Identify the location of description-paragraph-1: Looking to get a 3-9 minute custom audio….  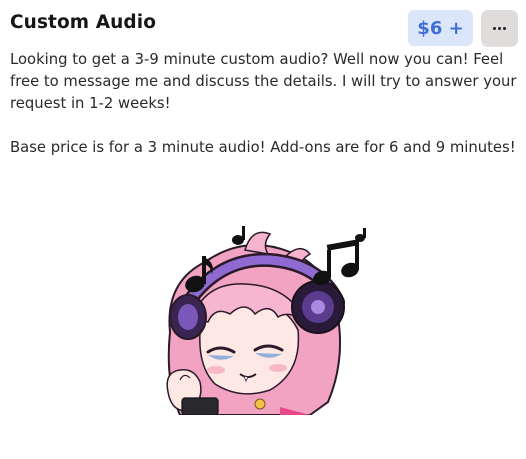
(263, 81).